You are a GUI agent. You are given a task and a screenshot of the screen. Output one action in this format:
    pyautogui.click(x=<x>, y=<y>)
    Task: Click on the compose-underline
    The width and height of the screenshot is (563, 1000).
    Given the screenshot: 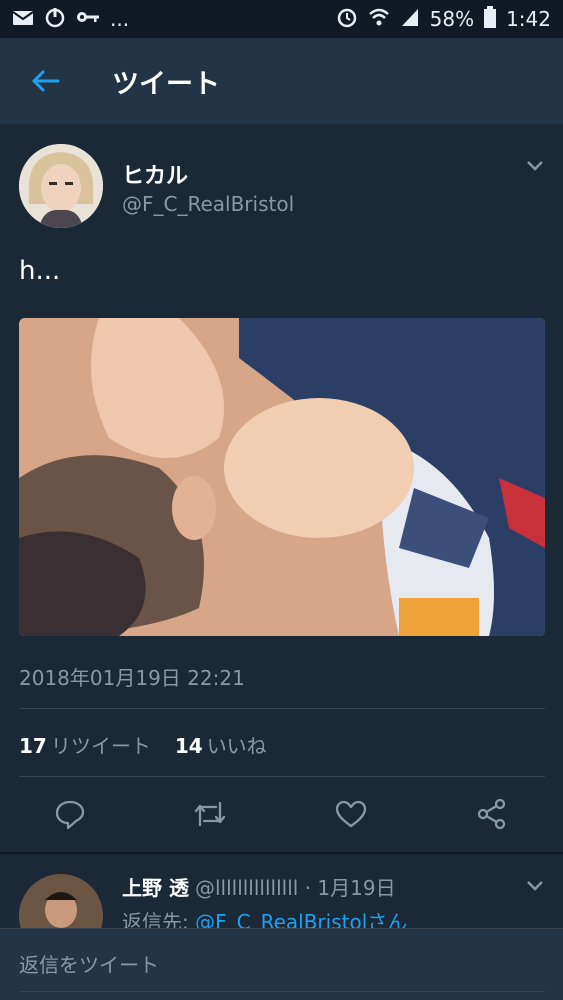 What is the action you would take?
    pyautogui.click(x=282, y=991)
    